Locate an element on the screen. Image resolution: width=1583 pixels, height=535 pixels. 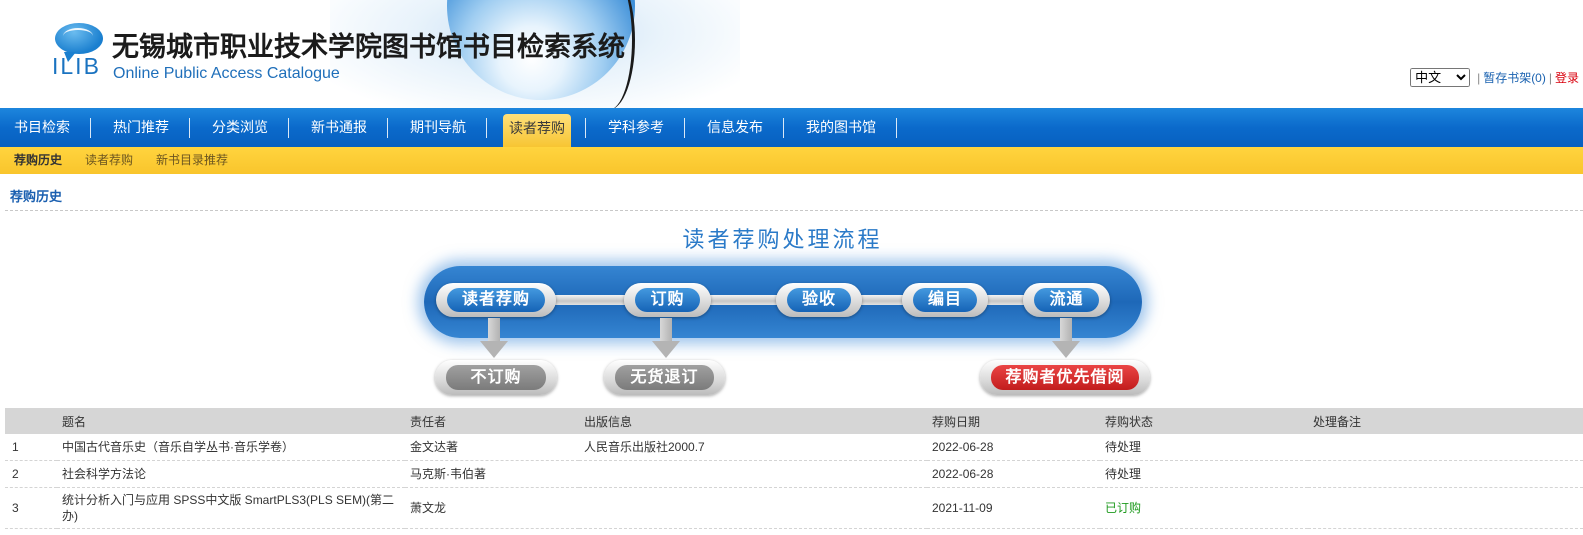
breadcrumb: 荐购历史 is located at coordinates (36, 196).